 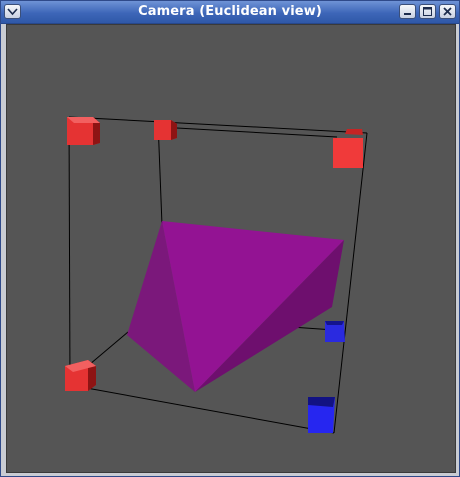 I want to click on window-title: Camera (Euclidean view), so click(x=230, y=11).